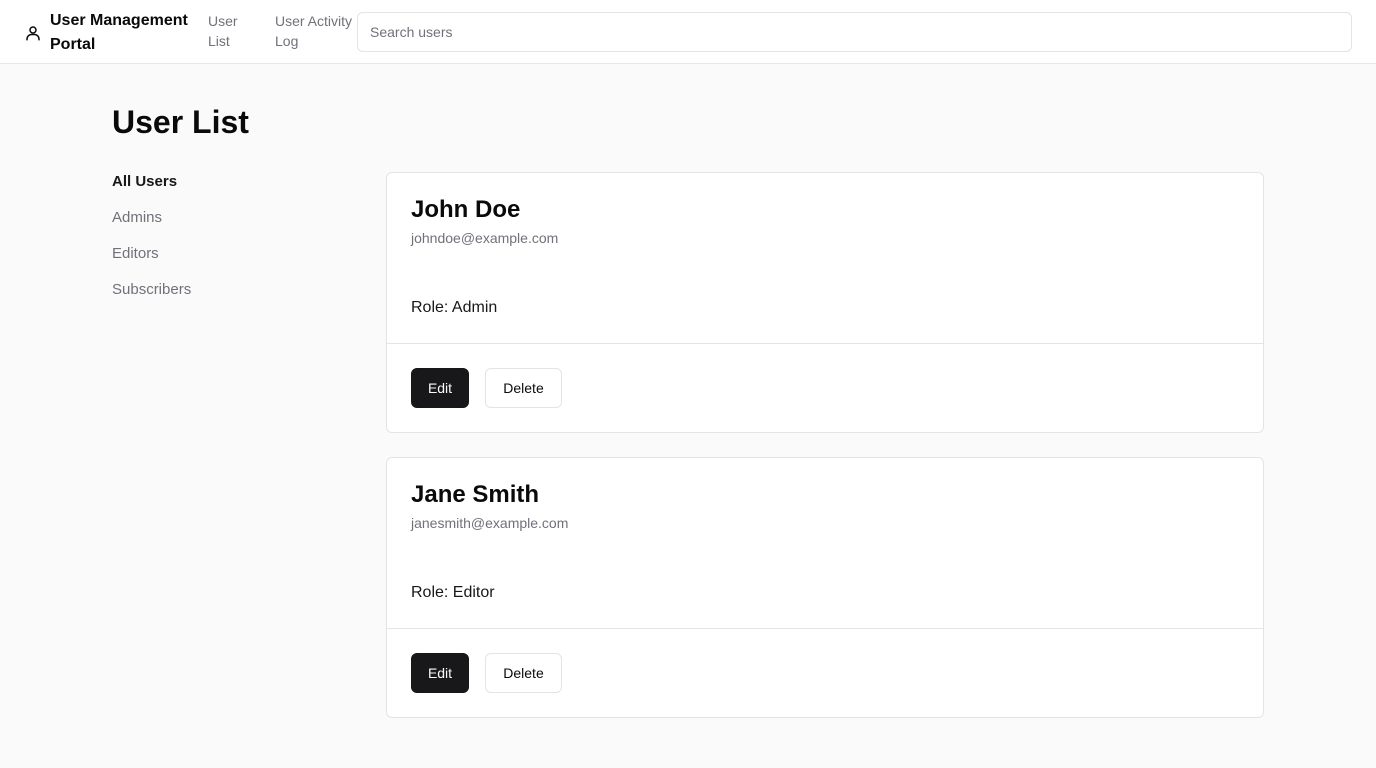  I want to click on user-name: Jane Smith, so click(475, 494).